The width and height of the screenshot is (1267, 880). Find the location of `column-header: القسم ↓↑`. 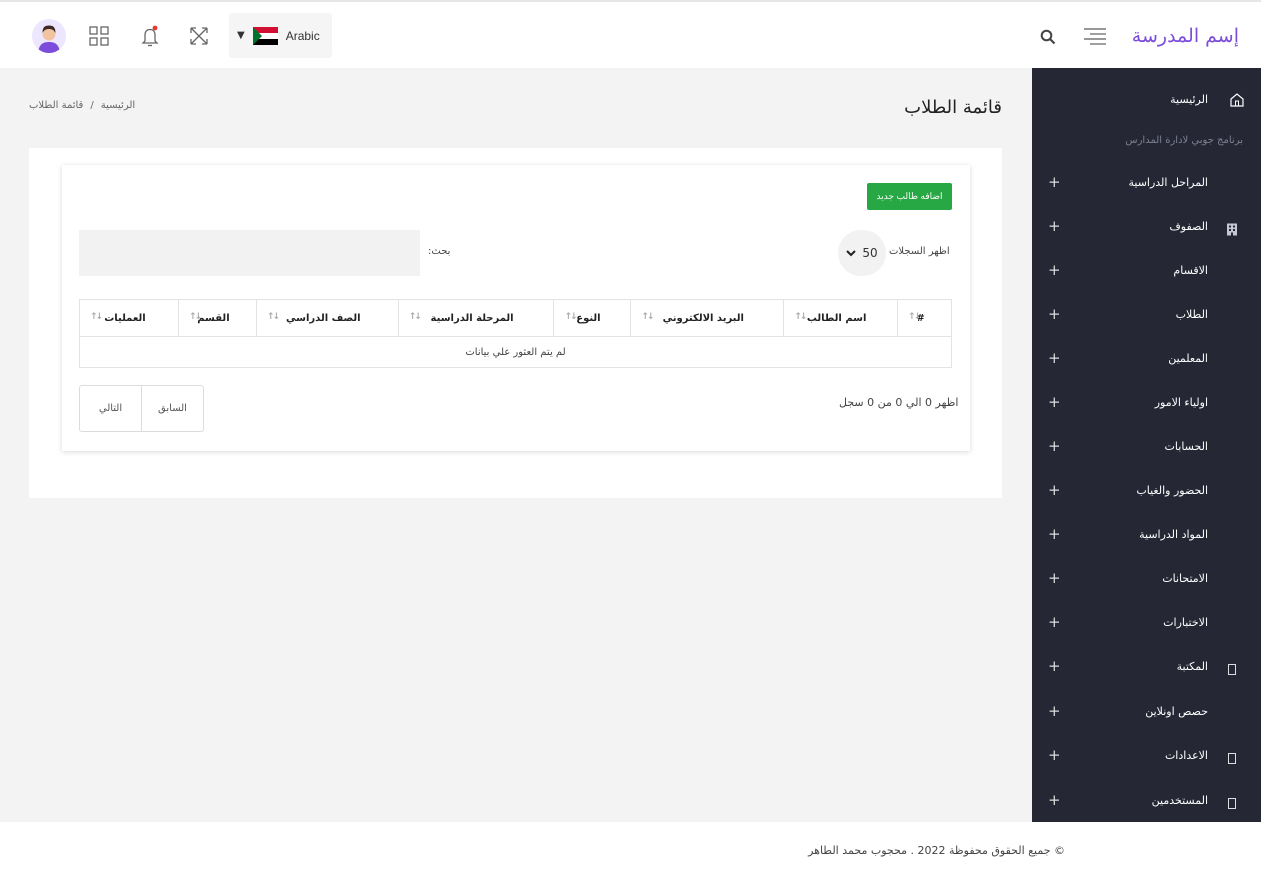

column-header: القسم ↓↑ is located at coordinates (217, 318).